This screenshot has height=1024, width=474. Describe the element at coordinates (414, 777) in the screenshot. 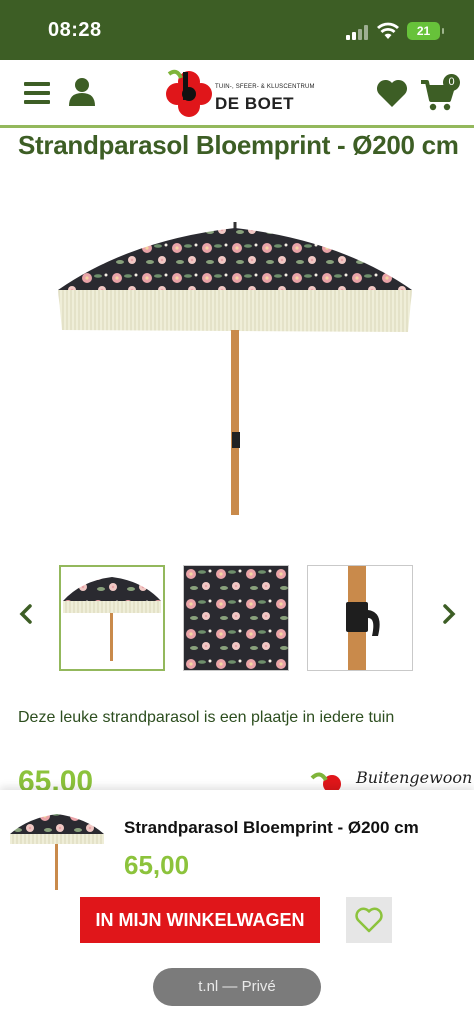

I see `brand-slogan: Buitengewoon` at that location.